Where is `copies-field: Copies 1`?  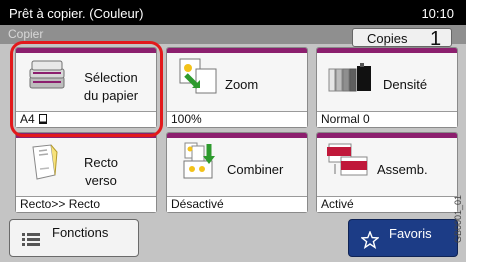
copies-field: Copies 1 is located at coordinates (402, 39).